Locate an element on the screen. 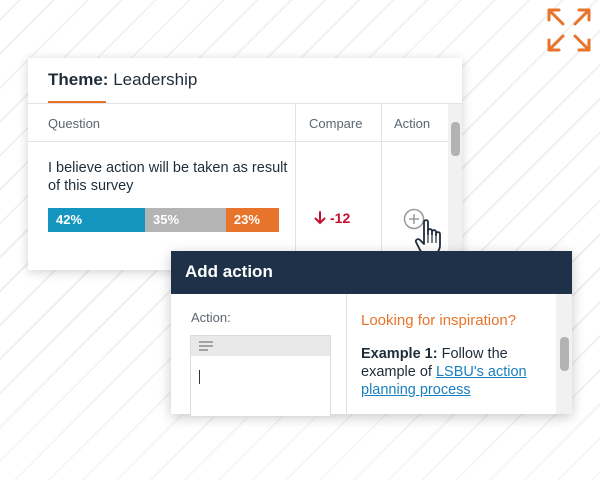 Image resolution: width=600 pixels, height=480 pixels. add-action-header: Add action is located at coordinates (371, 272).